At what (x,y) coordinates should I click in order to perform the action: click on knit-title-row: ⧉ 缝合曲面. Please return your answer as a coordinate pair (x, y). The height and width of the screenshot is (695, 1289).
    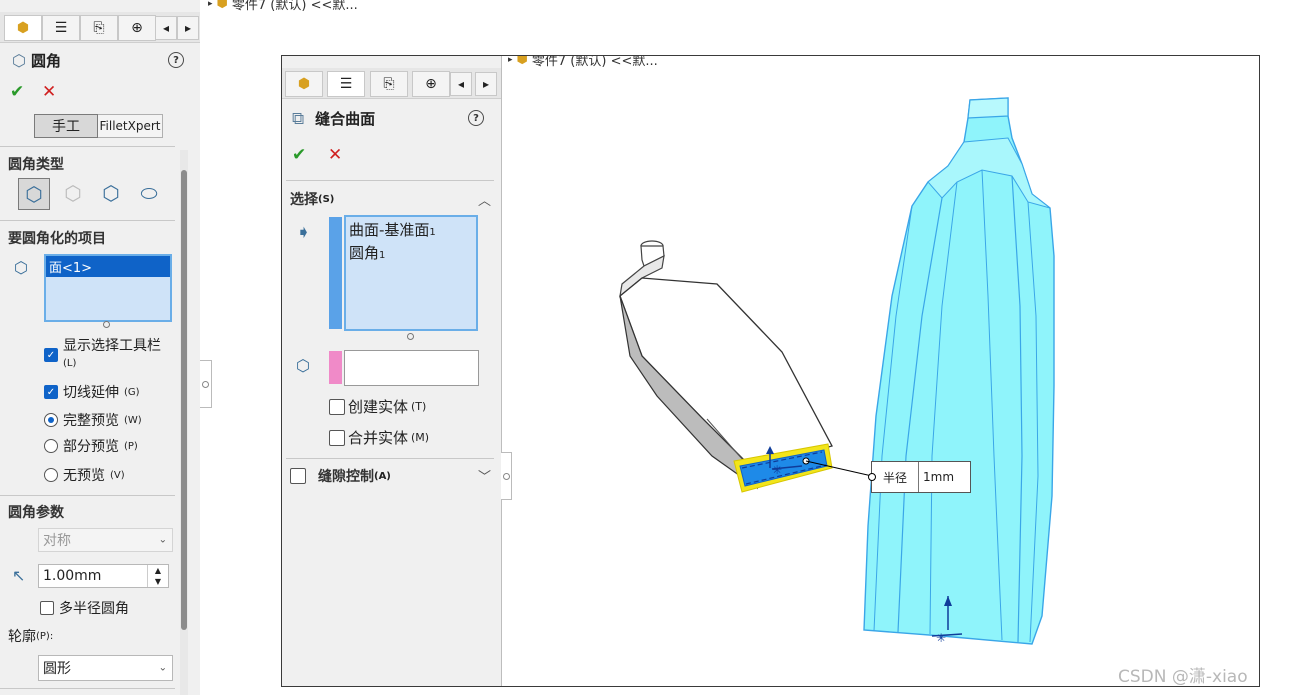
    Looking at the image, I should click on (333, 118).